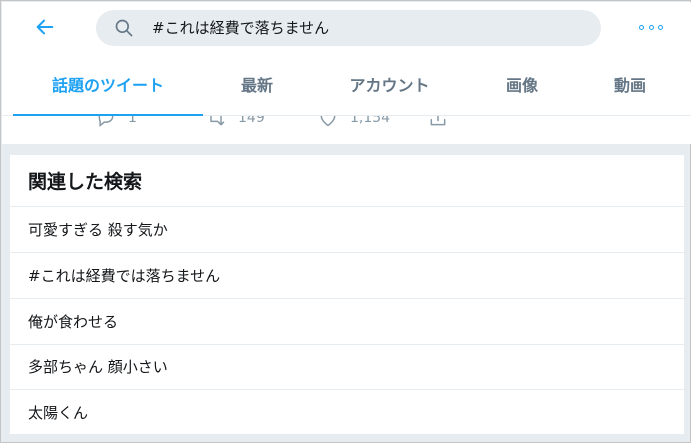 Image resolution: width=691 pixels, height=443 pixels. Describe the element at coordinates (132, 121) in the screenshot. I see `reply-count: 1` at that location.